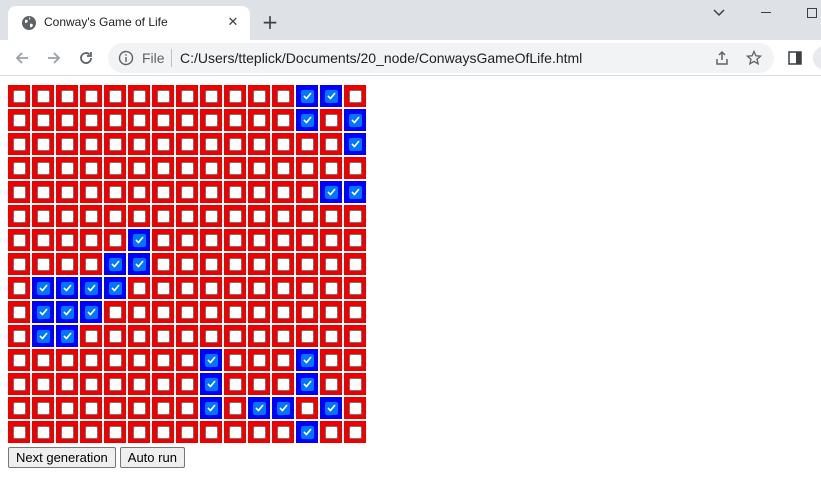  Describe the element at coordinates (54, 58) in the screenshot. I see `forward-arrow-icon` at that location.